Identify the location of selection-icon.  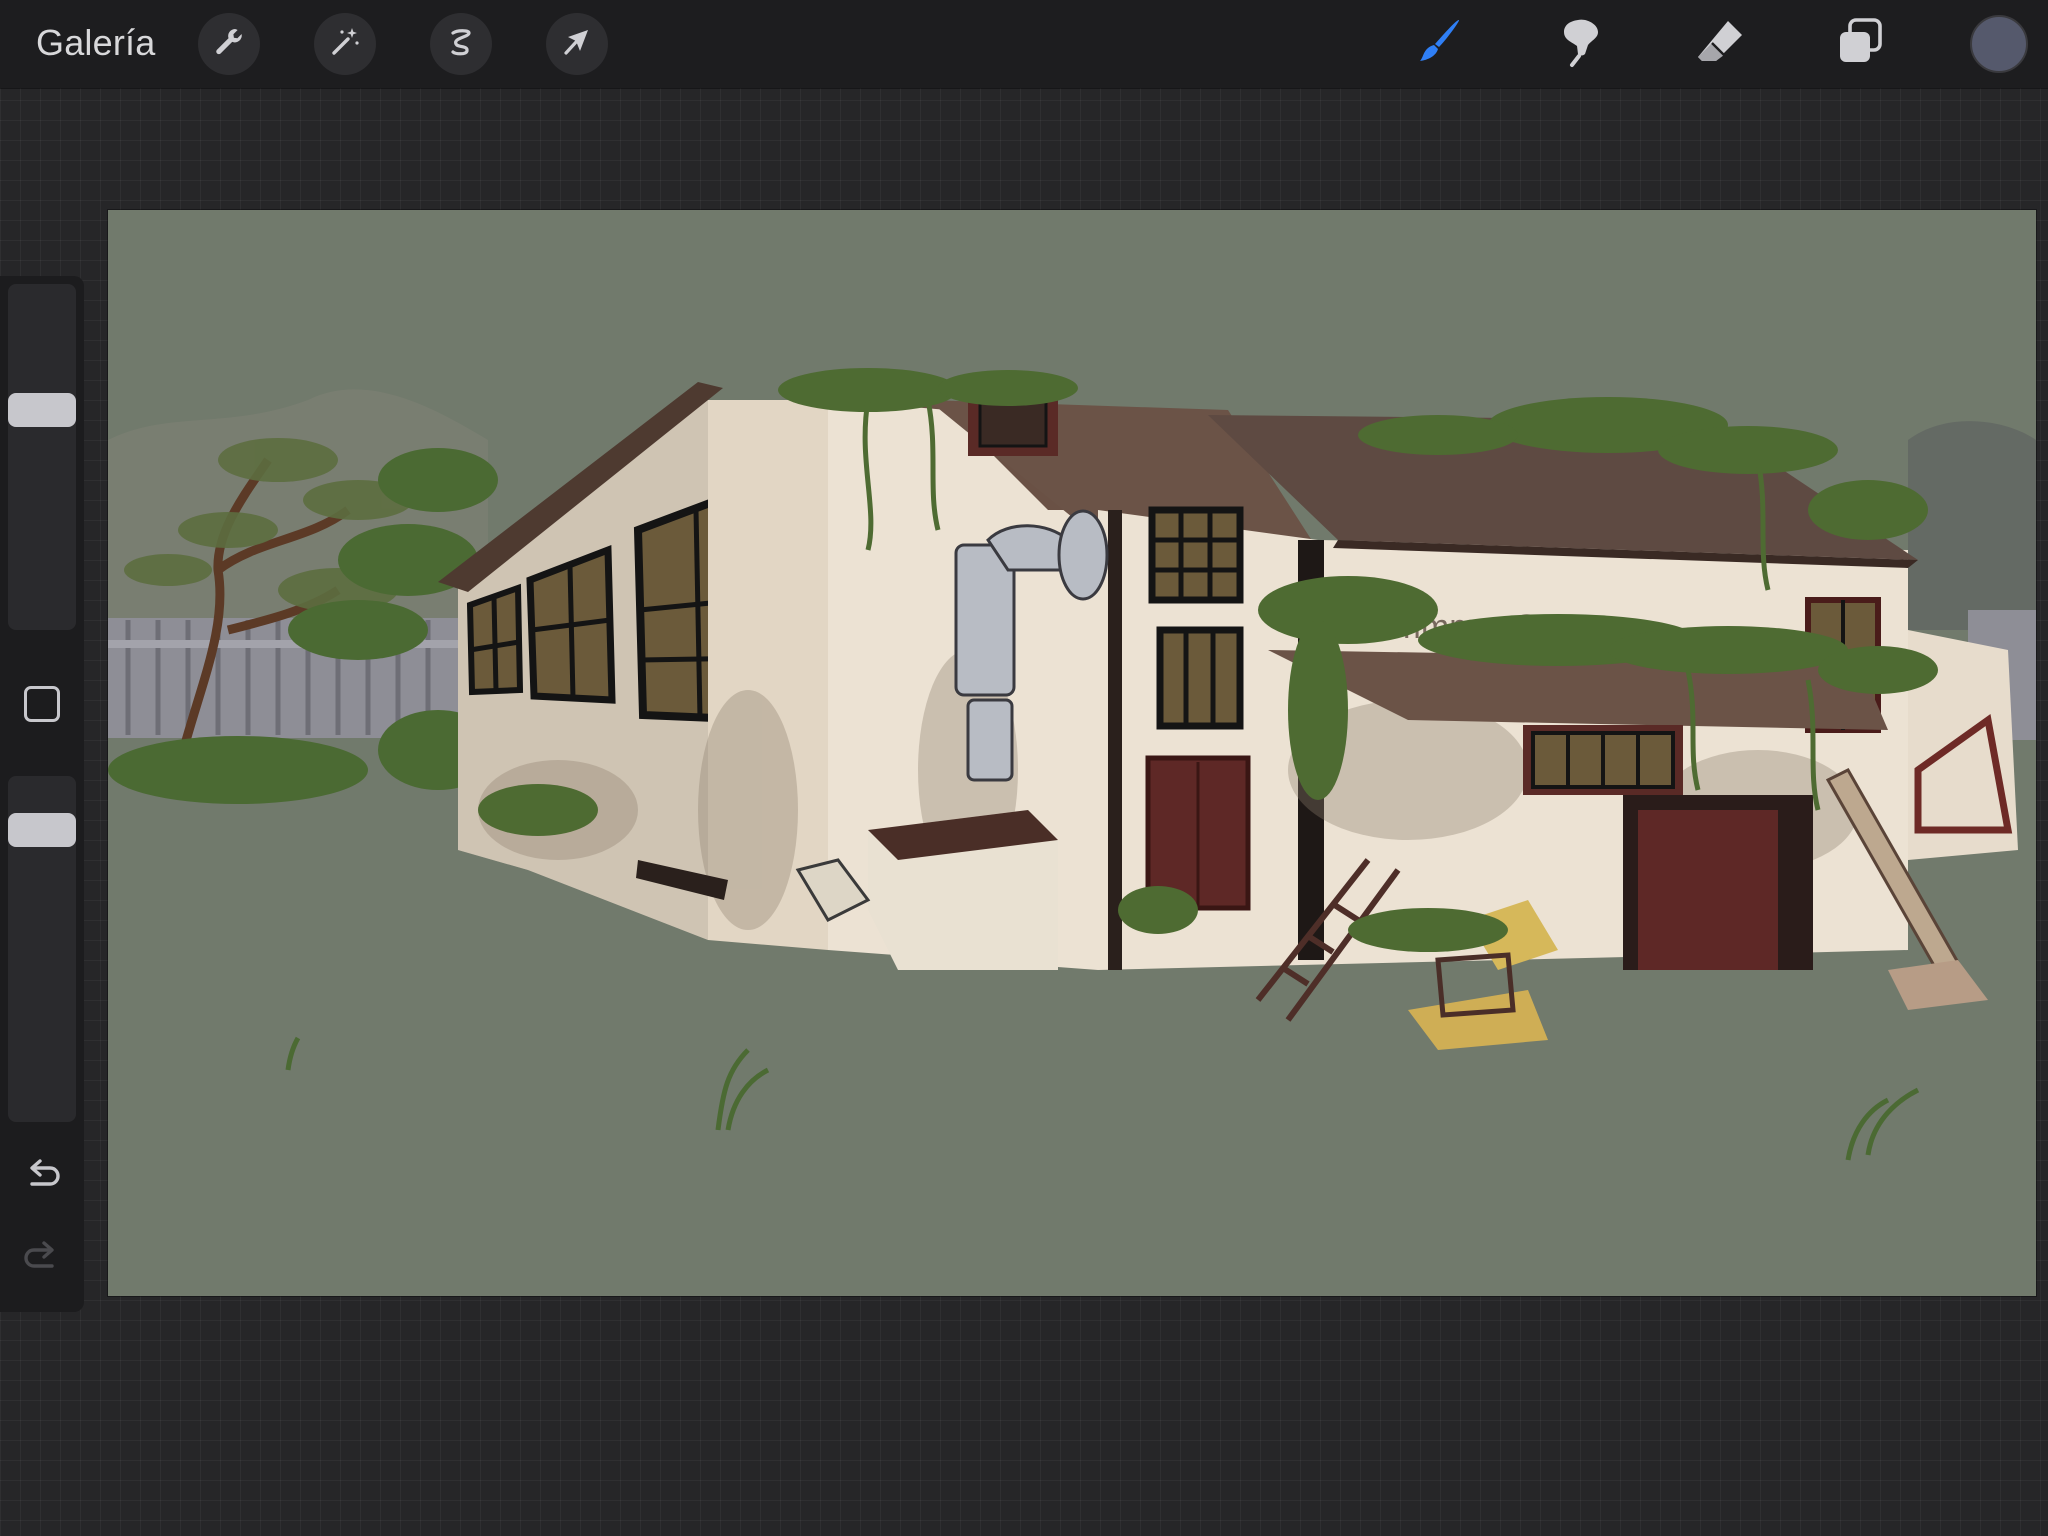
(461, 44).